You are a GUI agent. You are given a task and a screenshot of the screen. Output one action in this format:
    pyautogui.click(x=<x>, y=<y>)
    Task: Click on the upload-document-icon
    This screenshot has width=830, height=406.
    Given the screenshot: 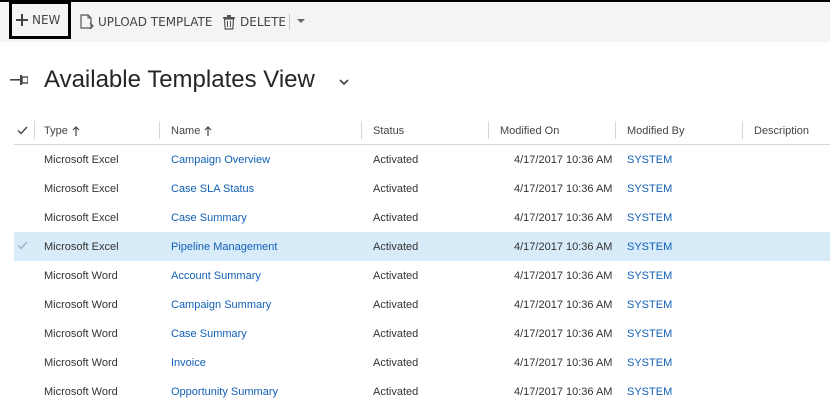 What is the action you would take?
    pyautogui.click(x=87, y=22)
    